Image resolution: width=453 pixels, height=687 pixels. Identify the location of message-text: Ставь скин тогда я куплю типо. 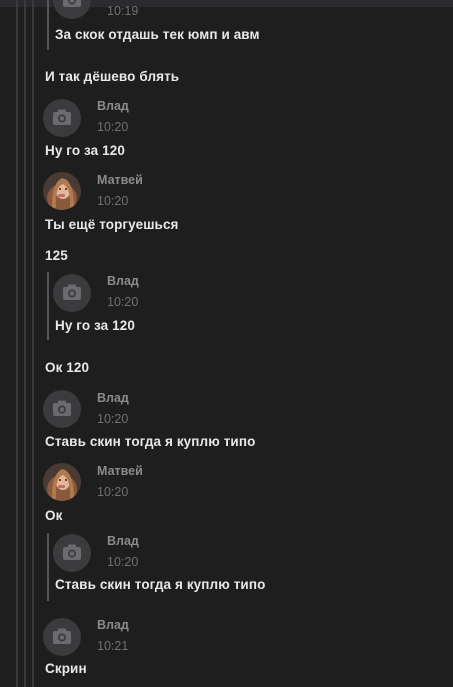
(150, 441).